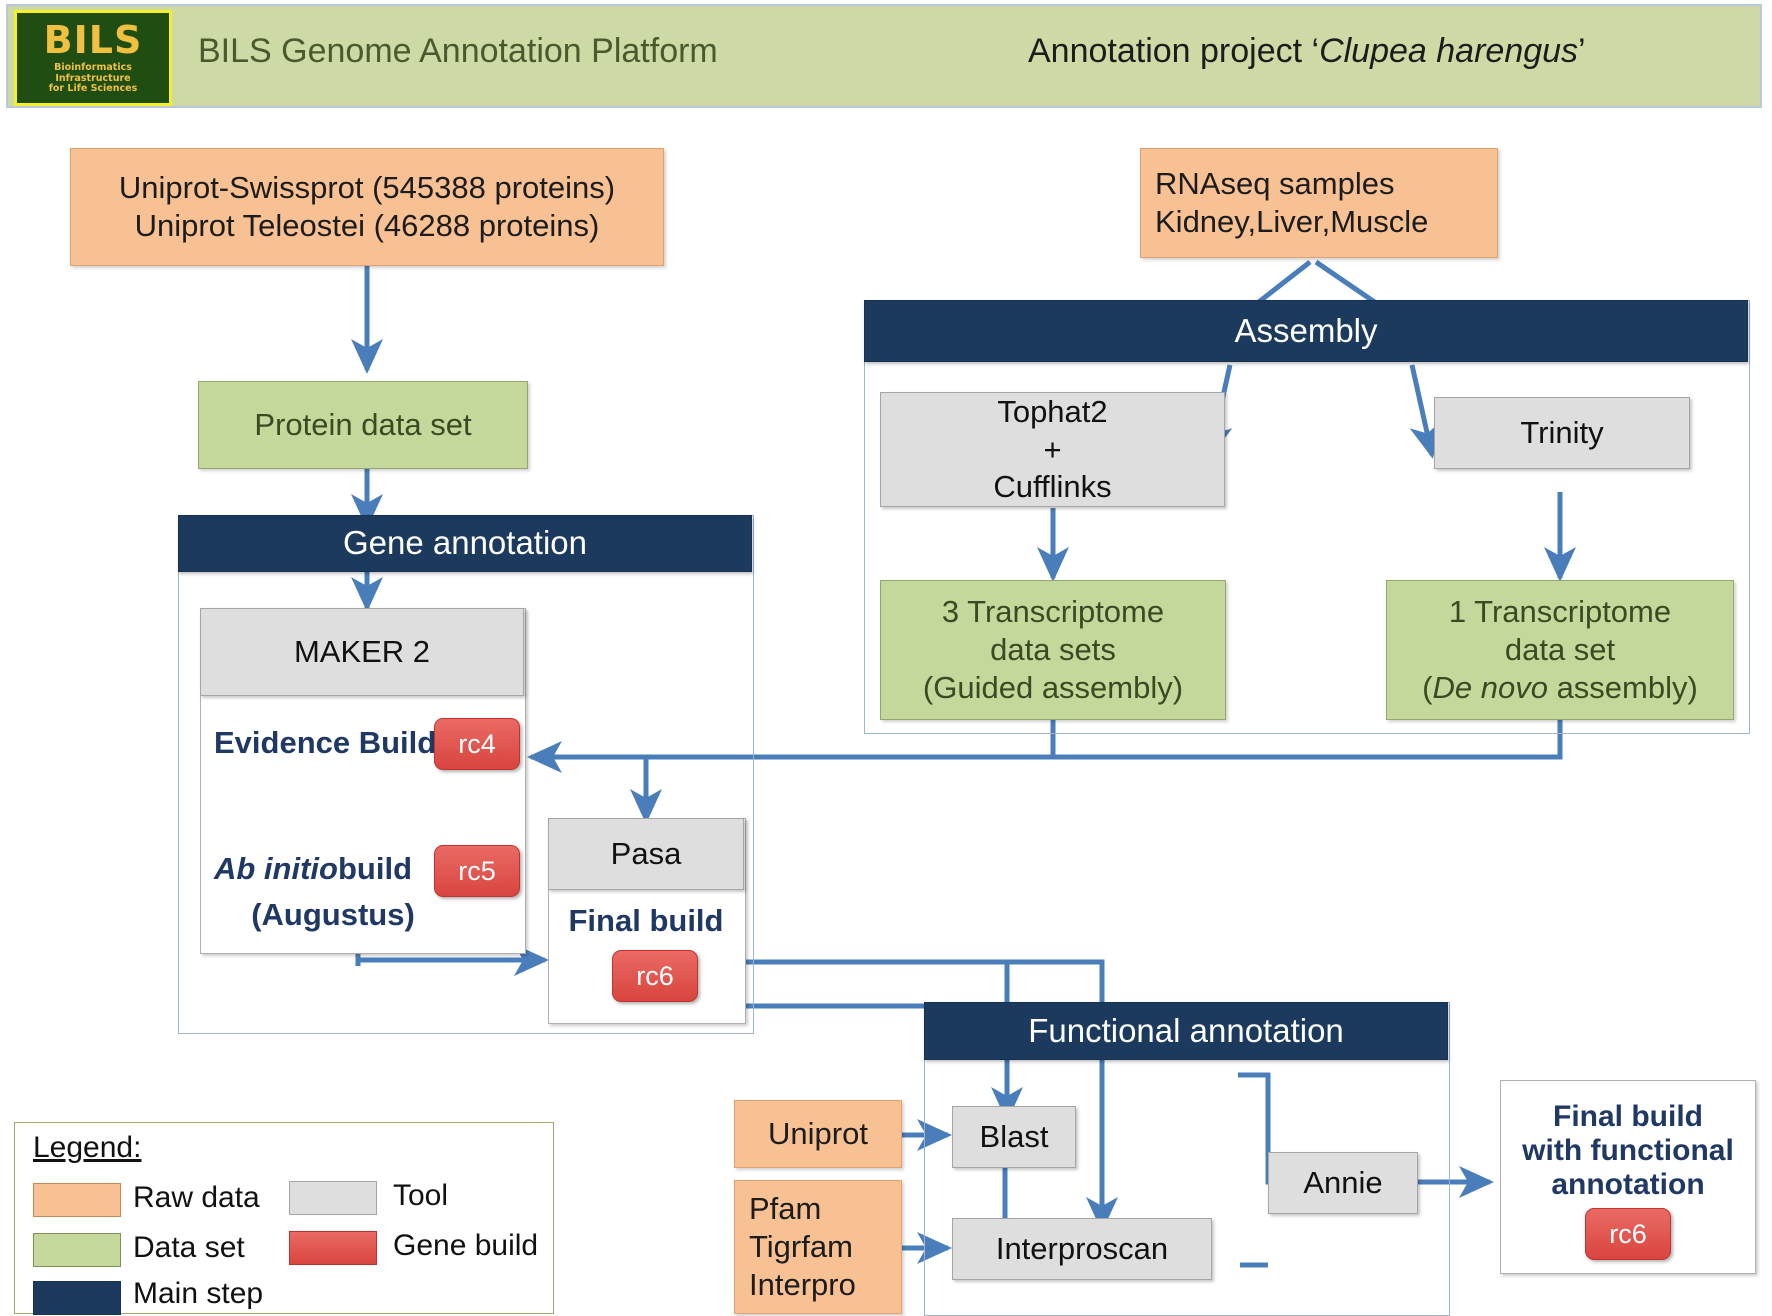 Image resolution: width=1772 pixels, height=1316 pixels. Describe the element at coordinates (1582, 51) in the screenshot. I see `project-title-suffix: ’` at that location.